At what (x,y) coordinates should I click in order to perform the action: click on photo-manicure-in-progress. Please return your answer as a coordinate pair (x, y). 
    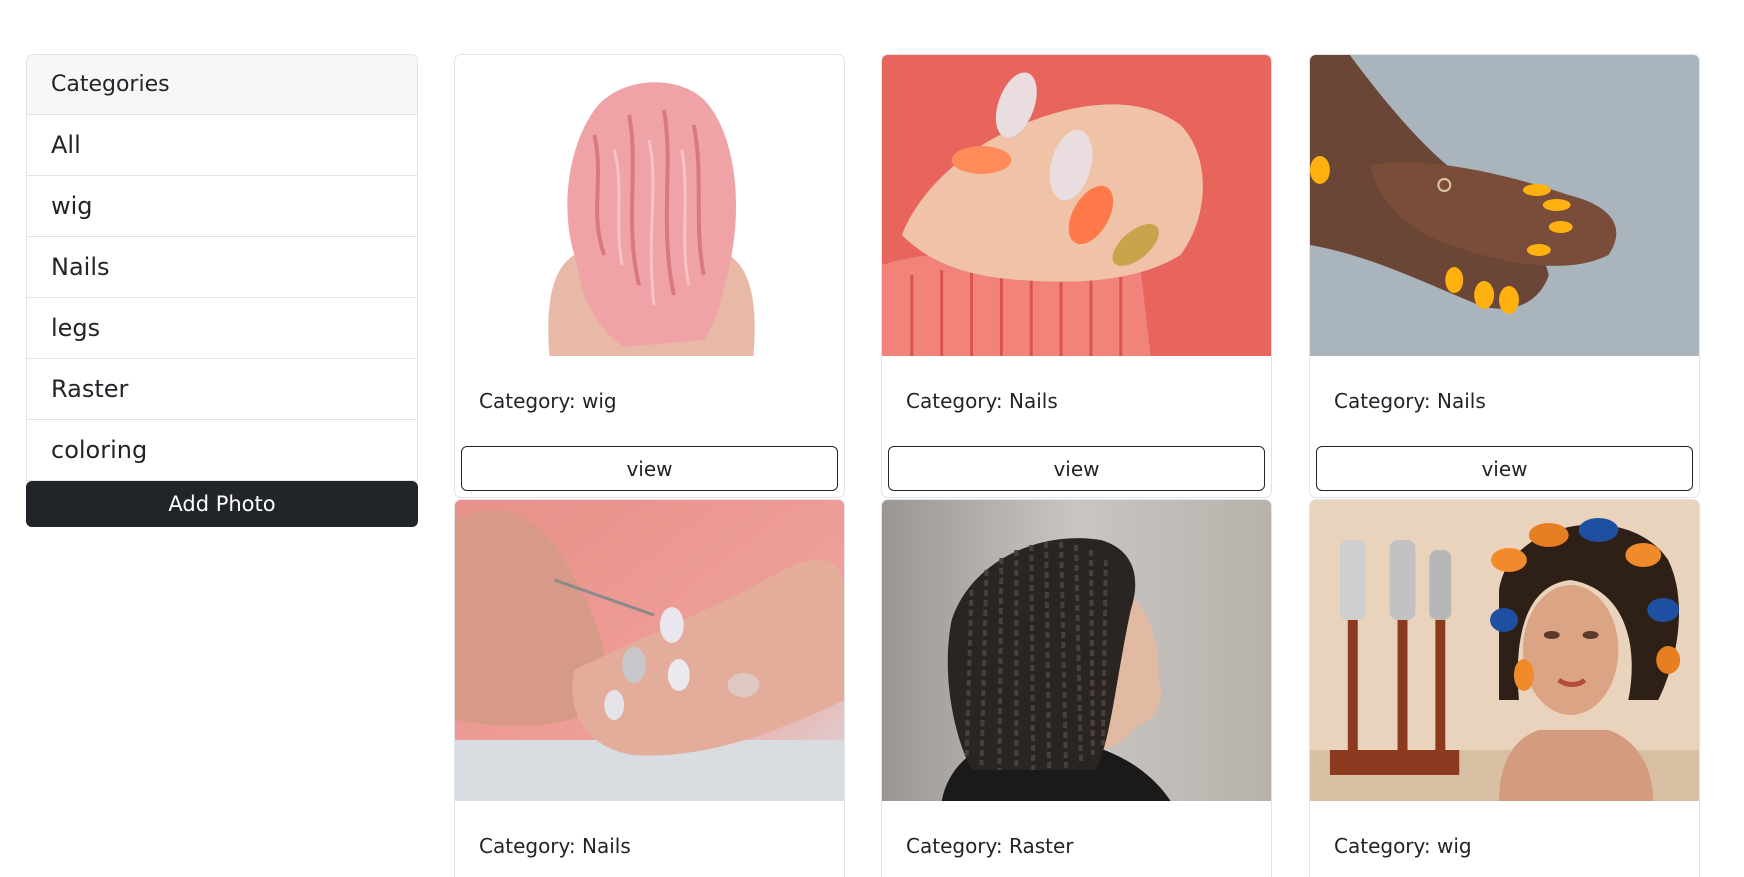
    Looking at the image, I should click on (649, 650).